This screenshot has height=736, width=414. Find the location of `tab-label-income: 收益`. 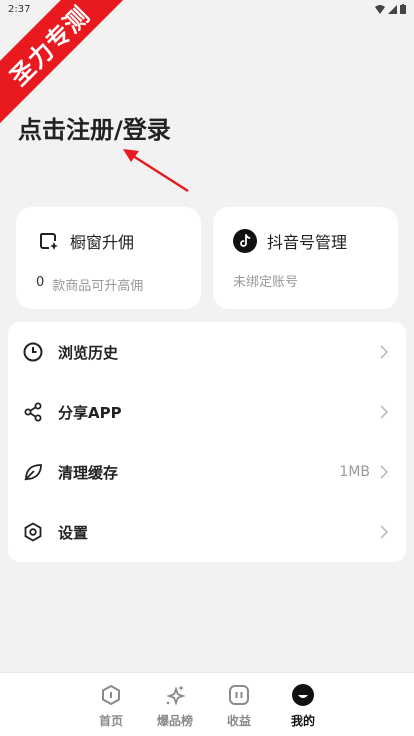

tab-label-income: 收益 is located at coordinates (238, 721).